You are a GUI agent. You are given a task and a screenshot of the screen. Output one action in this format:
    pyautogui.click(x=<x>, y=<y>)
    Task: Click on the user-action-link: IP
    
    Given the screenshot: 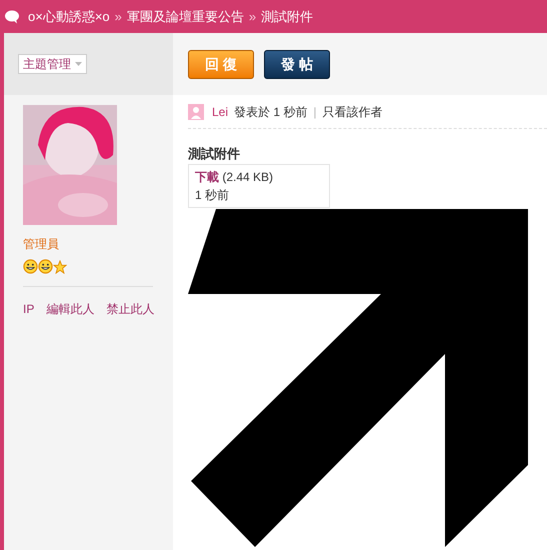 What is the action you would take?
    pyautogui.click(x=28, y=309)
    